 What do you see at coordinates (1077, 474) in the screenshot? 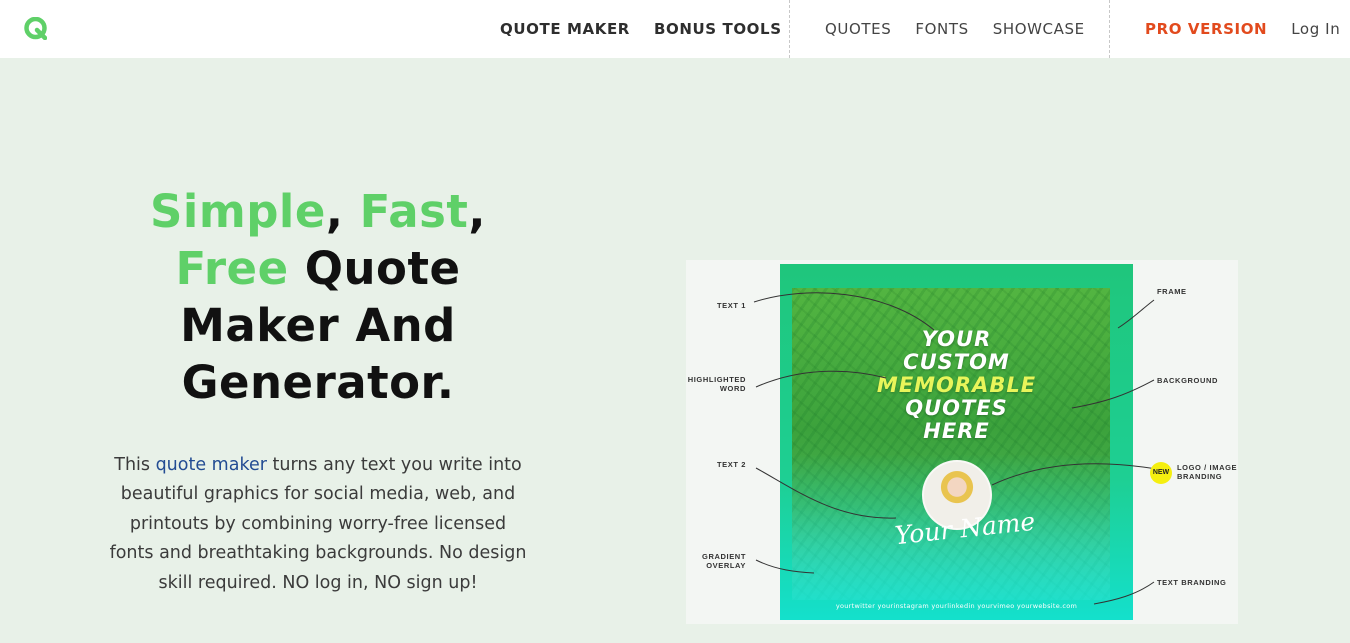
I see `leader-logo` at bounding box center [1077, 474].